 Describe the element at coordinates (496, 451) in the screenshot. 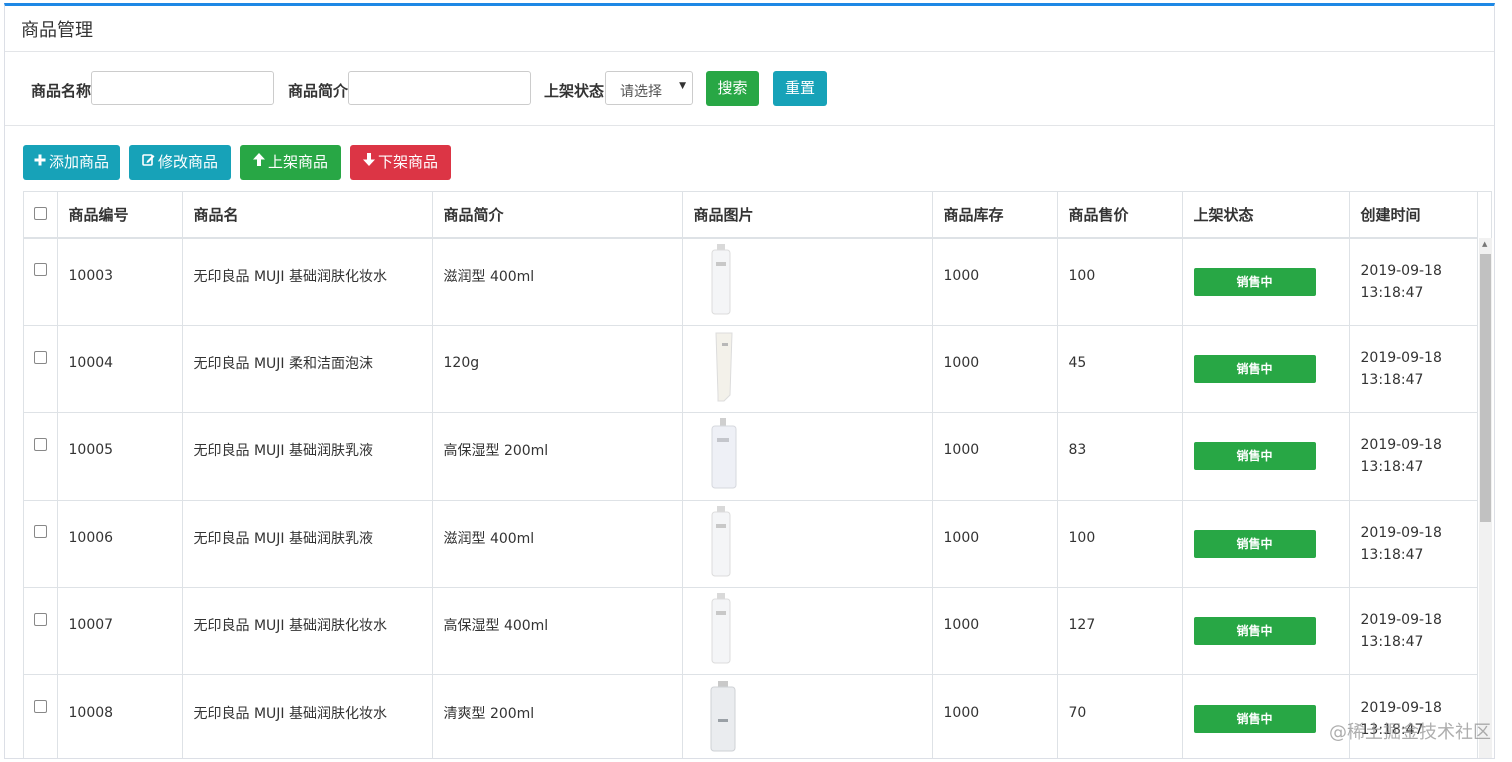

I see `goods-desc: 高保湿型 200ml` at that location.